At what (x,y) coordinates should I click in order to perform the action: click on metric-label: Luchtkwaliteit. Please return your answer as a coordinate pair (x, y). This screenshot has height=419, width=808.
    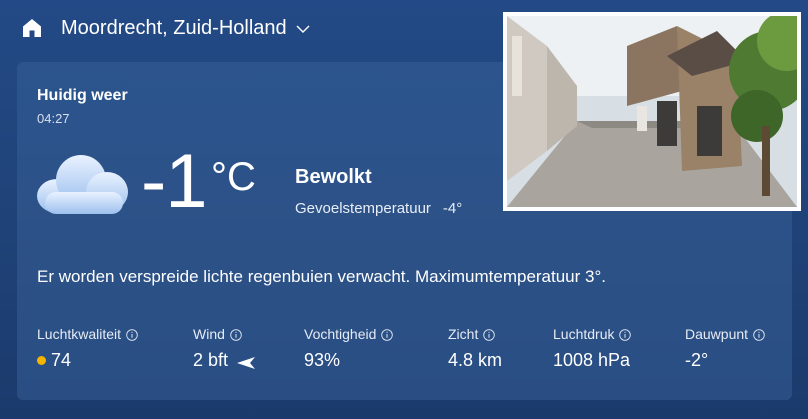
    Looking at the image, I should click on (79, 334).